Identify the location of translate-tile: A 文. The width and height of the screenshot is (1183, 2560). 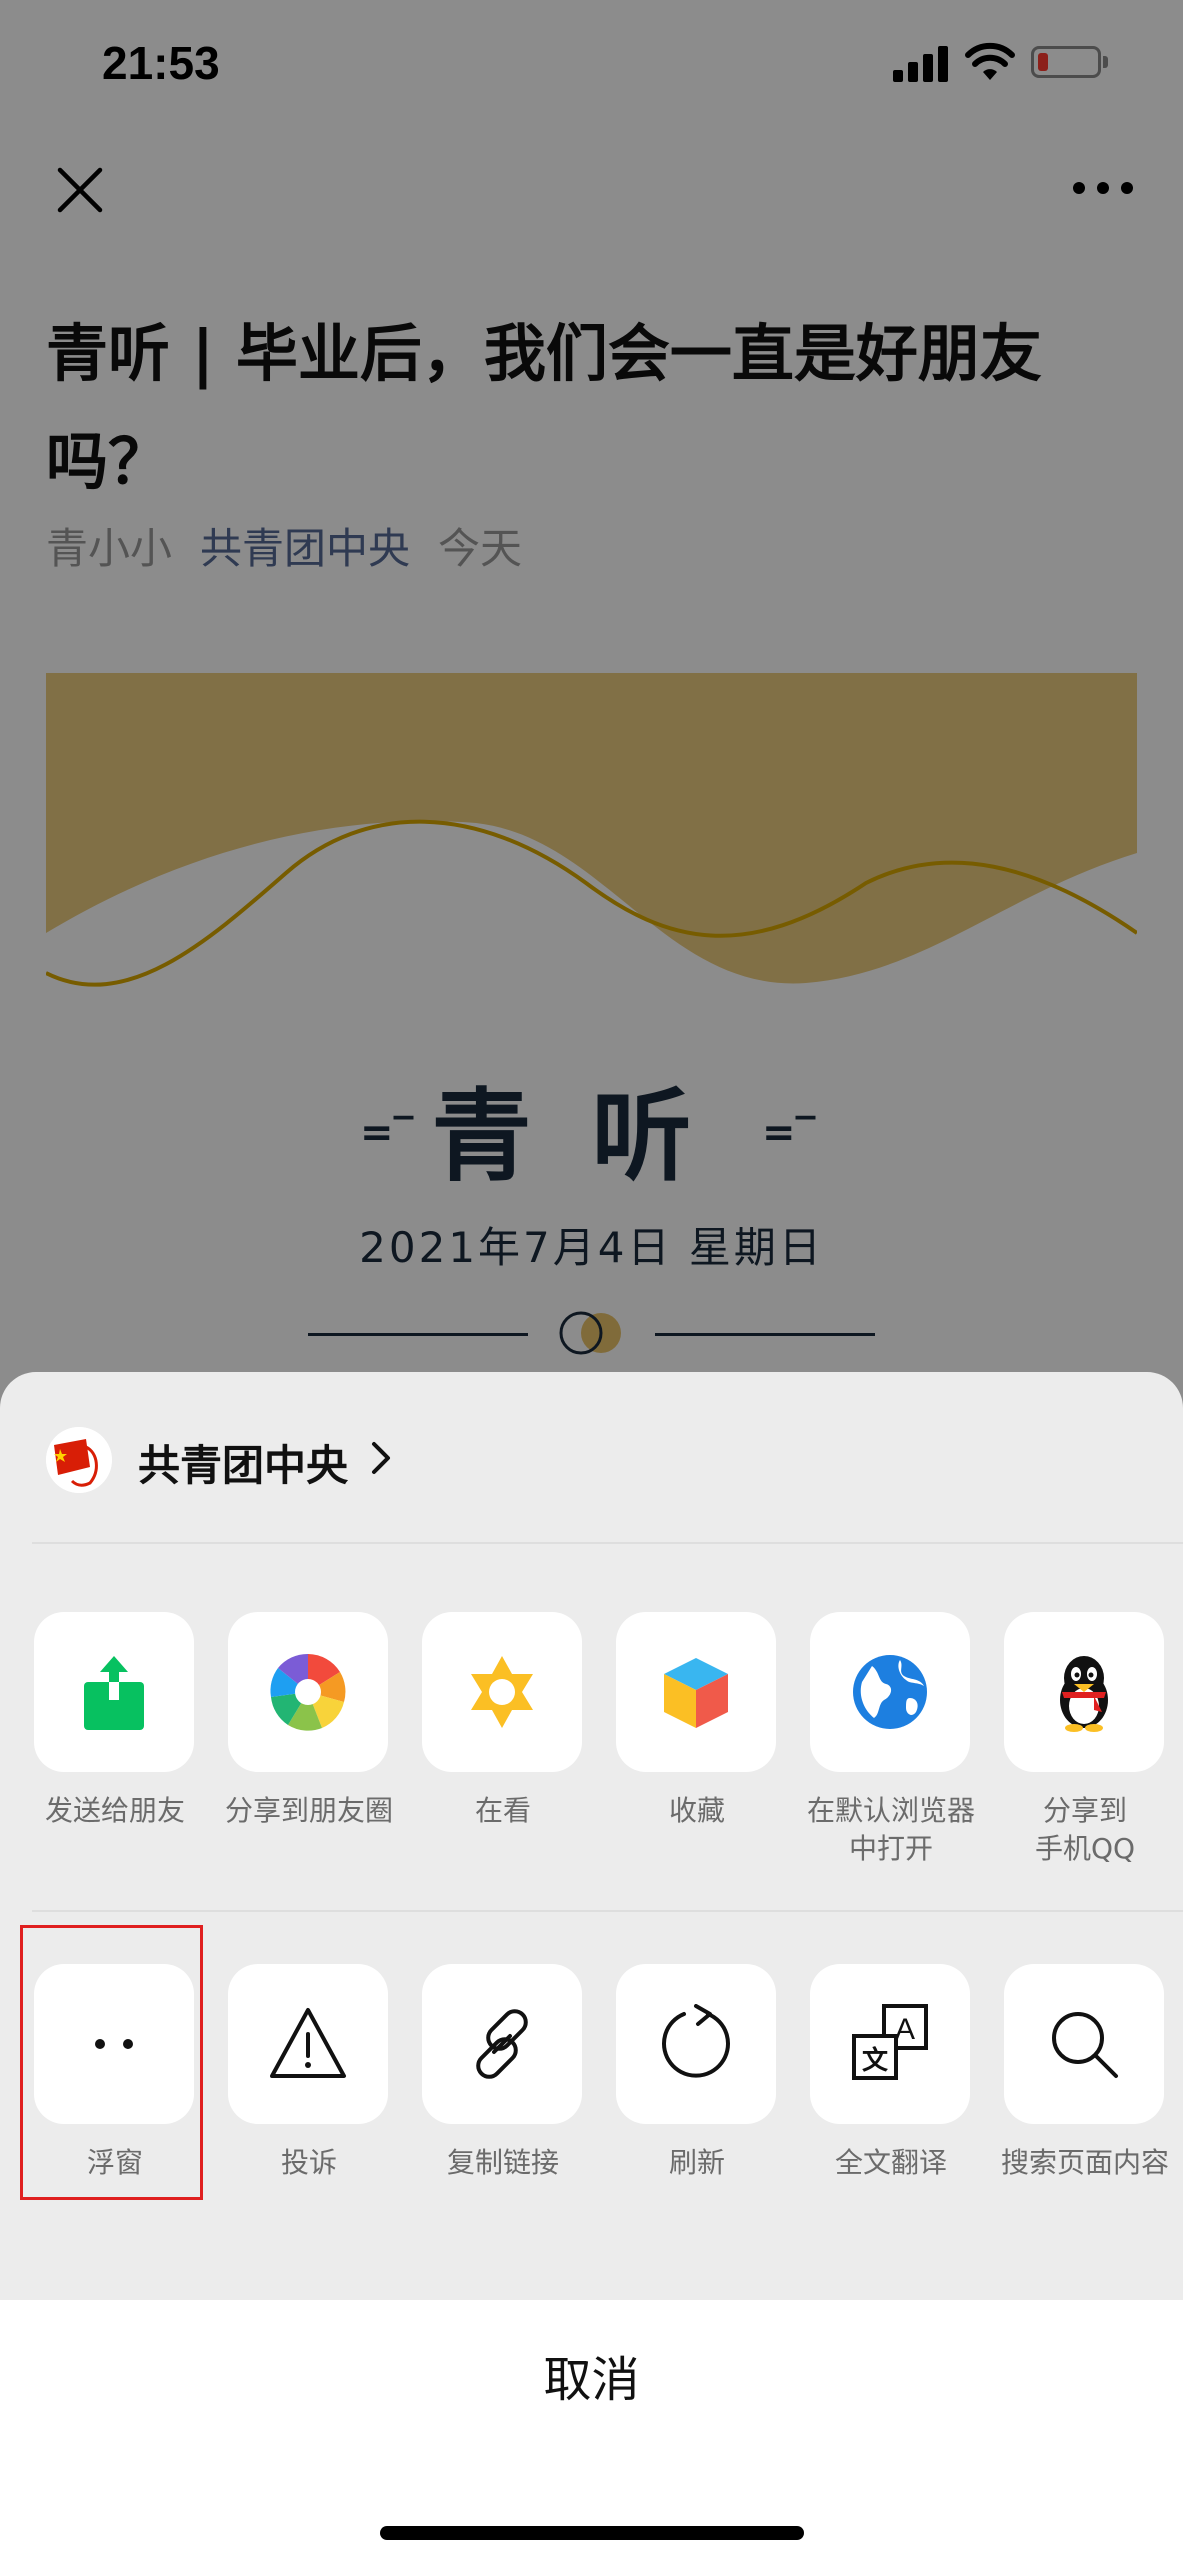
(890, 2044).